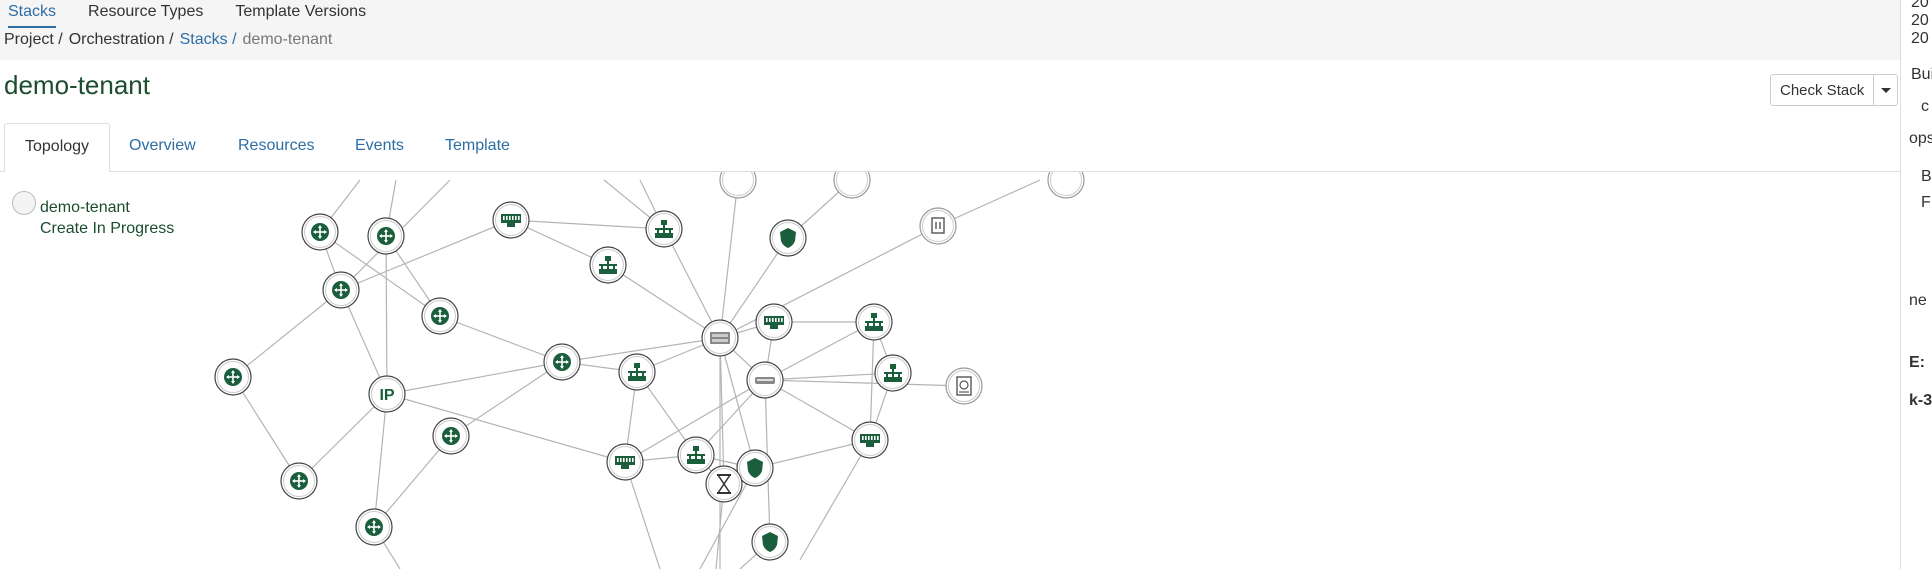 The image size is (1932, 569). What do you see at coordinates (379, 147) in the screenshot?
I see `tab-events: Events` at bounding box center [379, 147].